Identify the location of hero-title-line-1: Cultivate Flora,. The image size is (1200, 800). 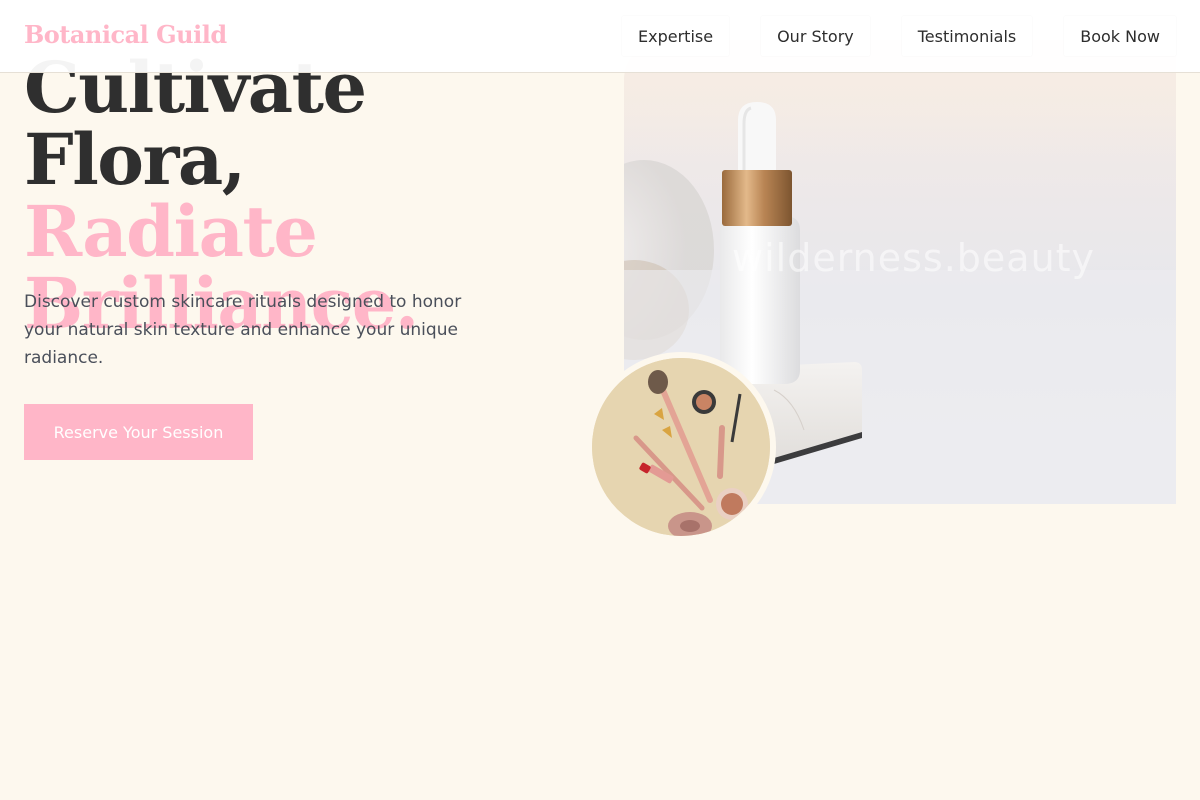
(195, 123).